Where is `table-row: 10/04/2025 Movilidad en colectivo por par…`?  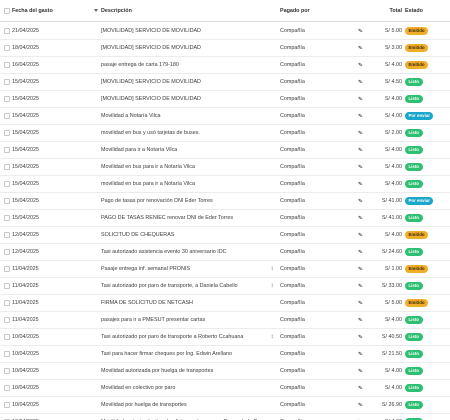 table-row: 10/04/2025 Movilidad en colectivo por par… is located at coordinates (225, 388).